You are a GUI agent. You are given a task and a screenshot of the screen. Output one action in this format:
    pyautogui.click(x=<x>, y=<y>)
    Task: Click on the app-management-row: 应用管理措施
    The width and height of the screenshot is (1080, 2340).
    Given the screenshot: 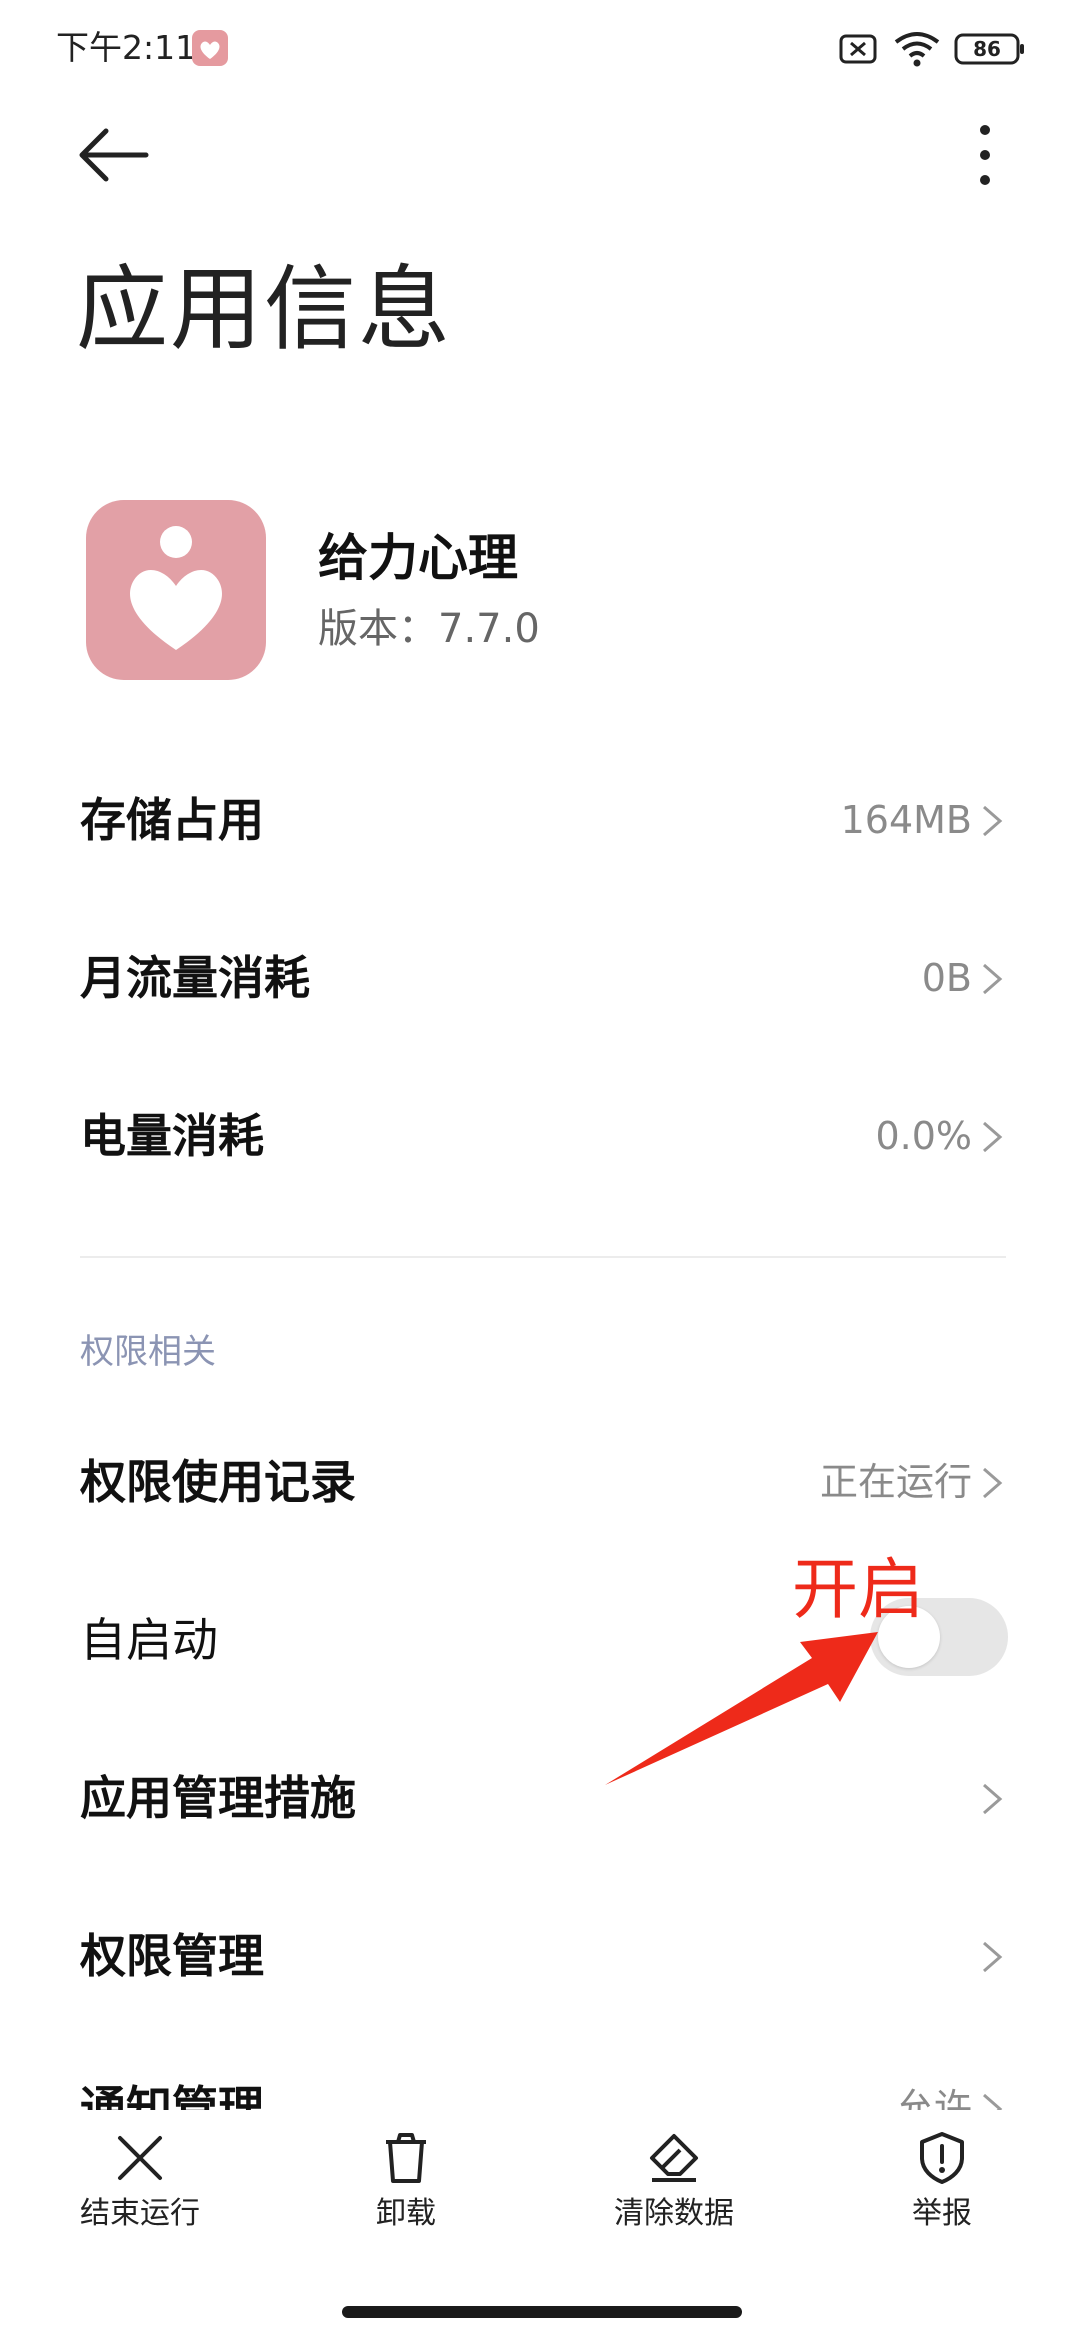 What is the action you would take?
    pyautogui.click(x=540, y=1798)
    